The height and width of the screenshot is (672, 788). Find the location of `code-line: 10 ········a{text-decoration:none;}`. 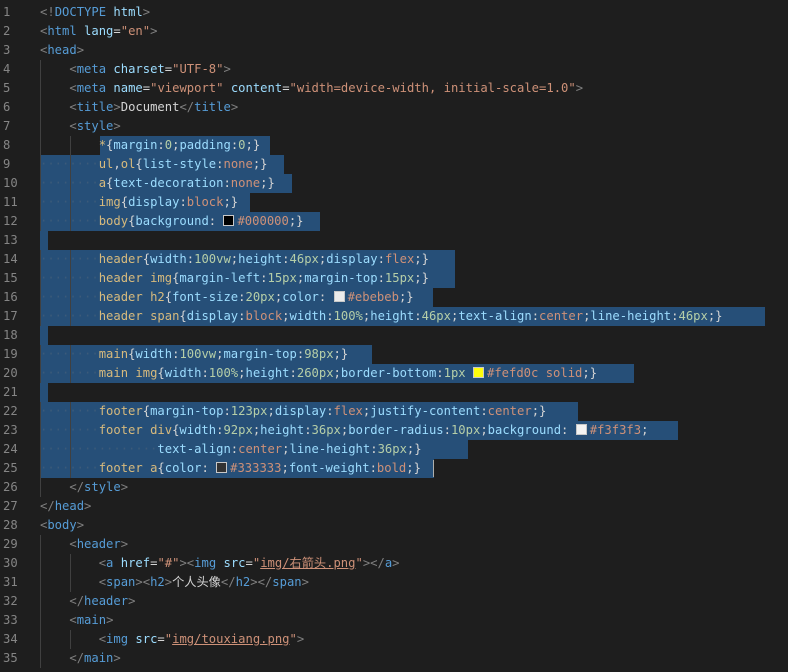

code-line: 10 ········a{text-decoration:none;} is located at coordinates (394, 183).